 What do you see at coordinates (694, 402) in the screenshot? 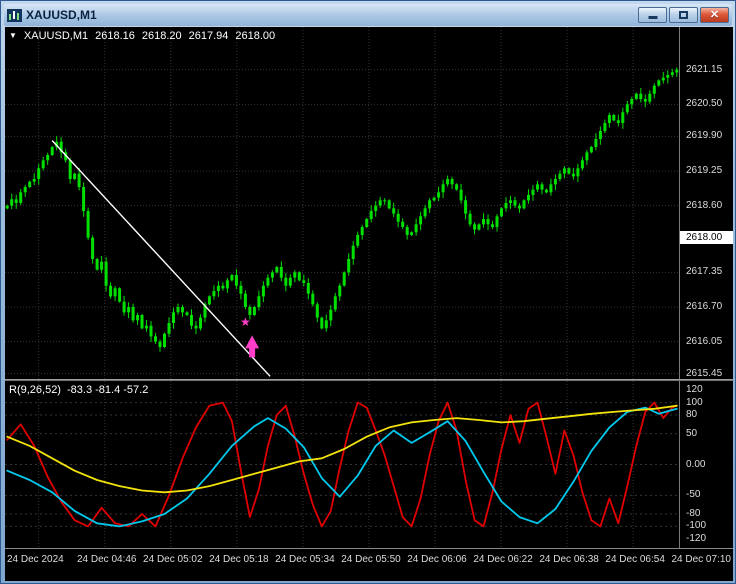
I see `indicator-axis-label: 100` at bounding box center [694, 402].